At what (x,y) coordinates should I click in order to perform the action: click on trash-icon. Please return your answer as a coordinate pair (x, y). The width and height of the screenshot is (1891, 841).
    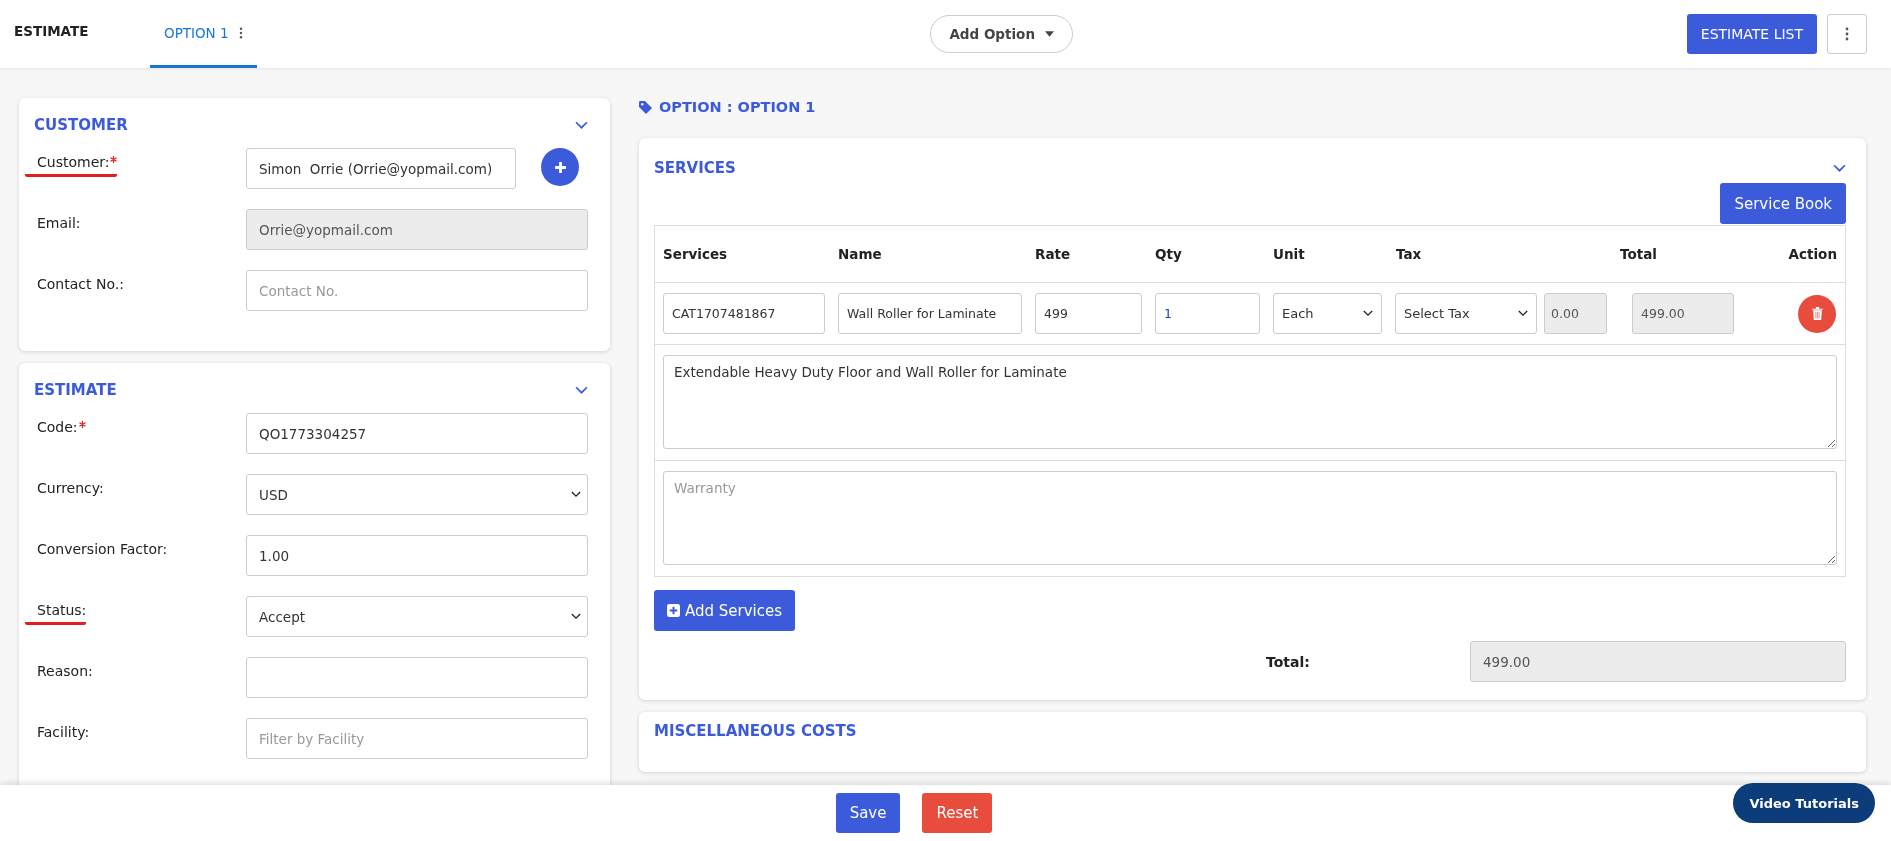
    Looking at the image, I should click on (1817, 313).